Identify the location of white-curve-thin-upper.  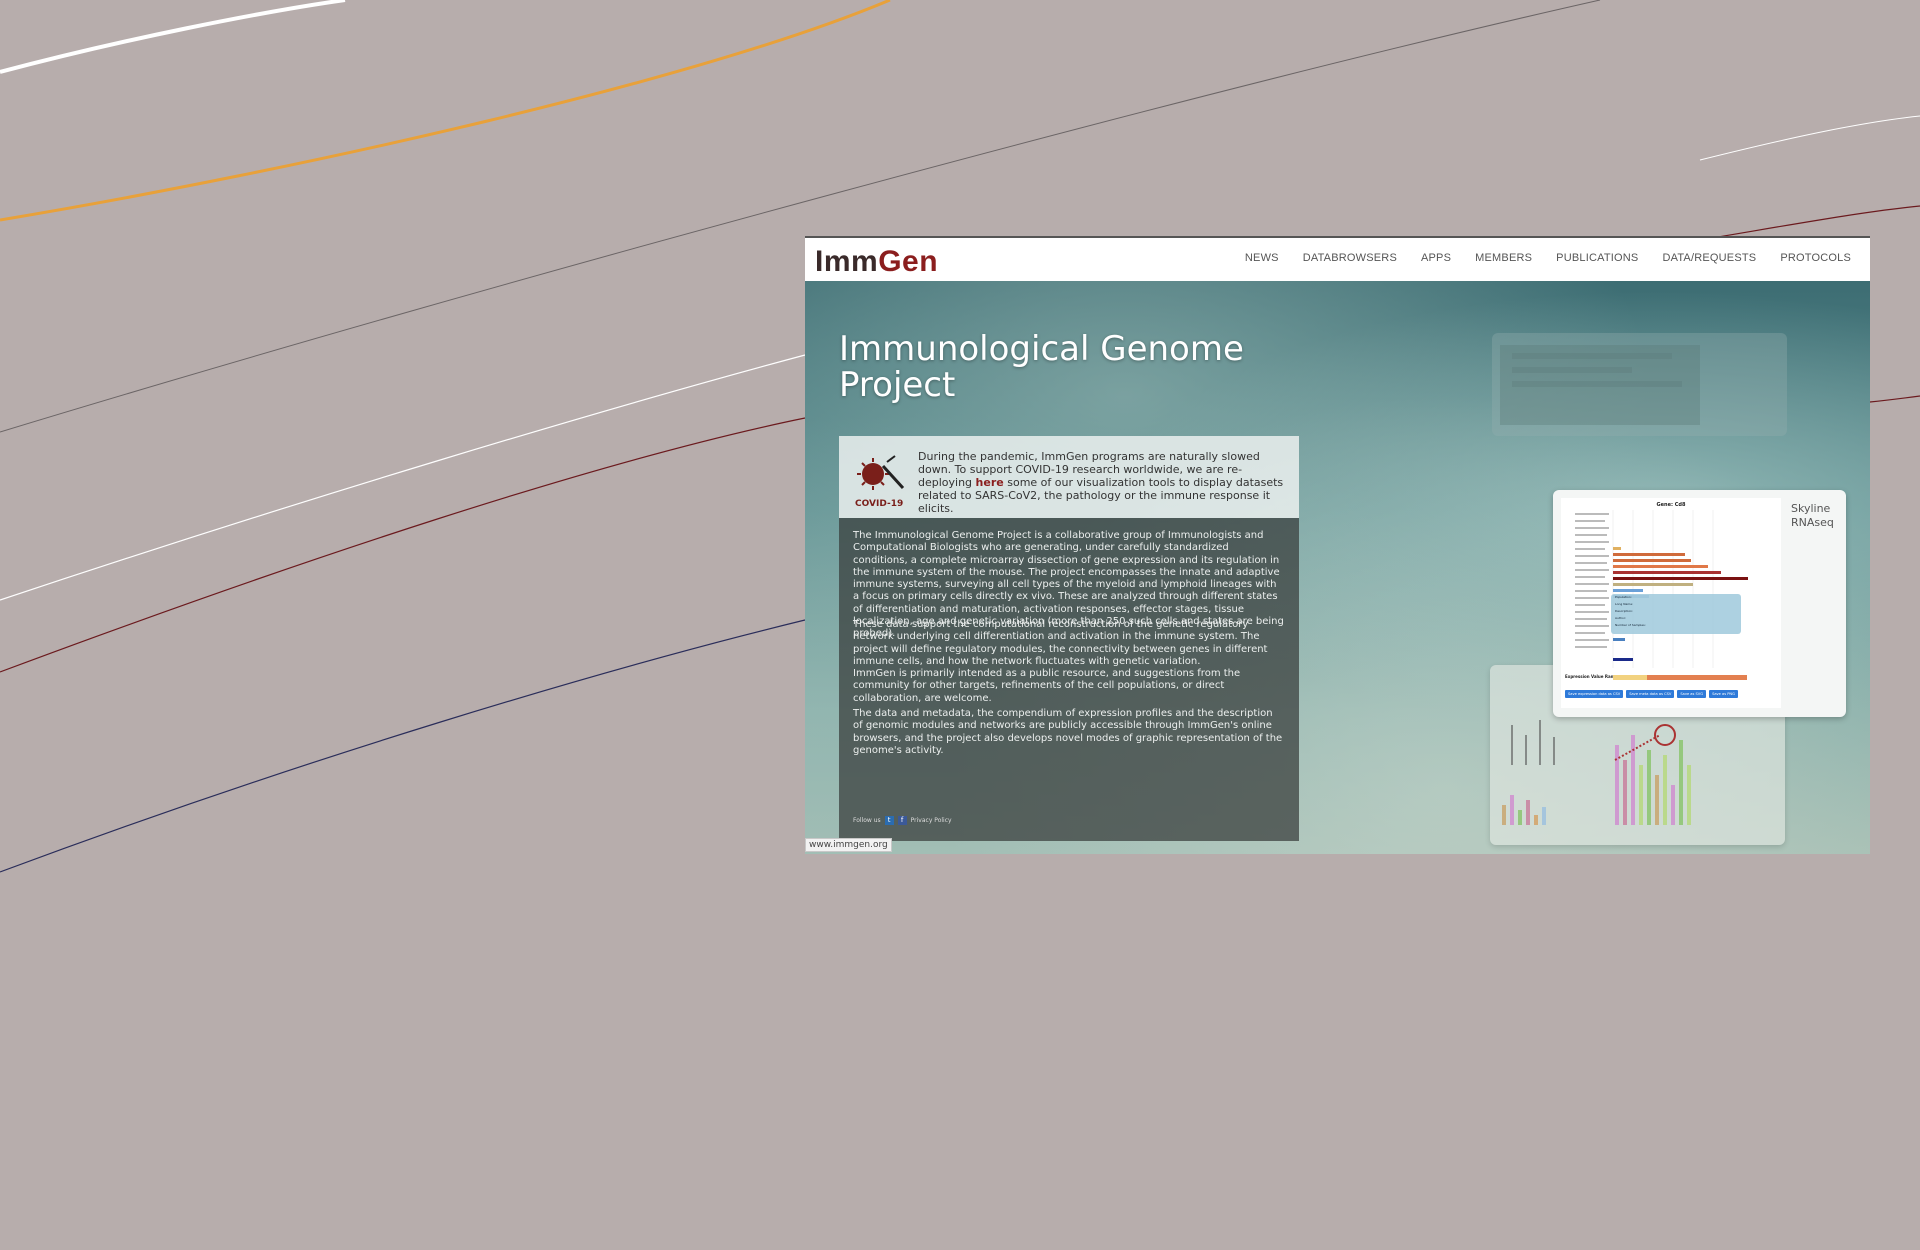
(1809, 138).